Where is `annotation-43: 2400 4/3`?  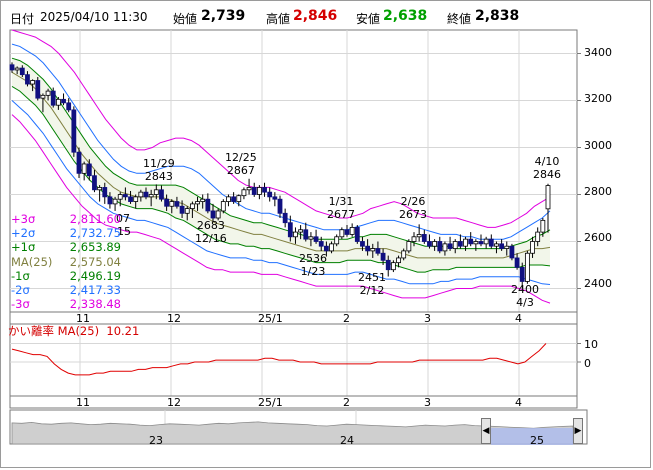 annotation-43: 2400 4/3 is located at coordinates (525, 296).